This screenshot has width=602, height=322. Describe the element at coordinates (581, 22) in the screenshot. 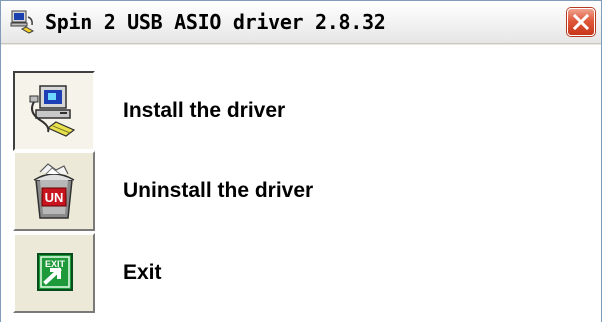

I see `close-button` at that location.